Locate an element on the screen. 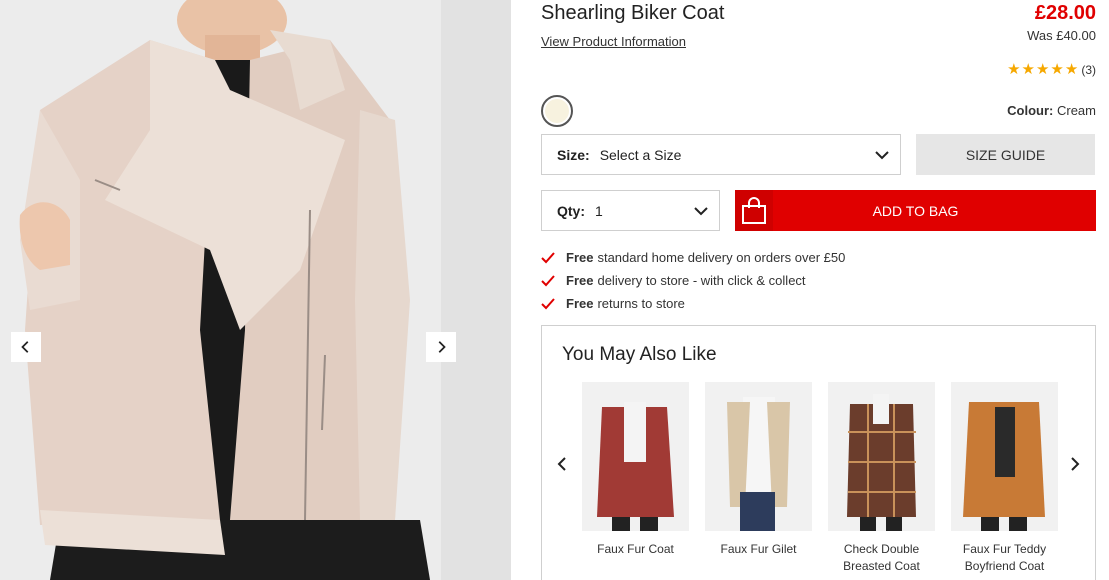 This screenshot has height=580, width=1109. swatch-fill is located at coordinates (557, 111).